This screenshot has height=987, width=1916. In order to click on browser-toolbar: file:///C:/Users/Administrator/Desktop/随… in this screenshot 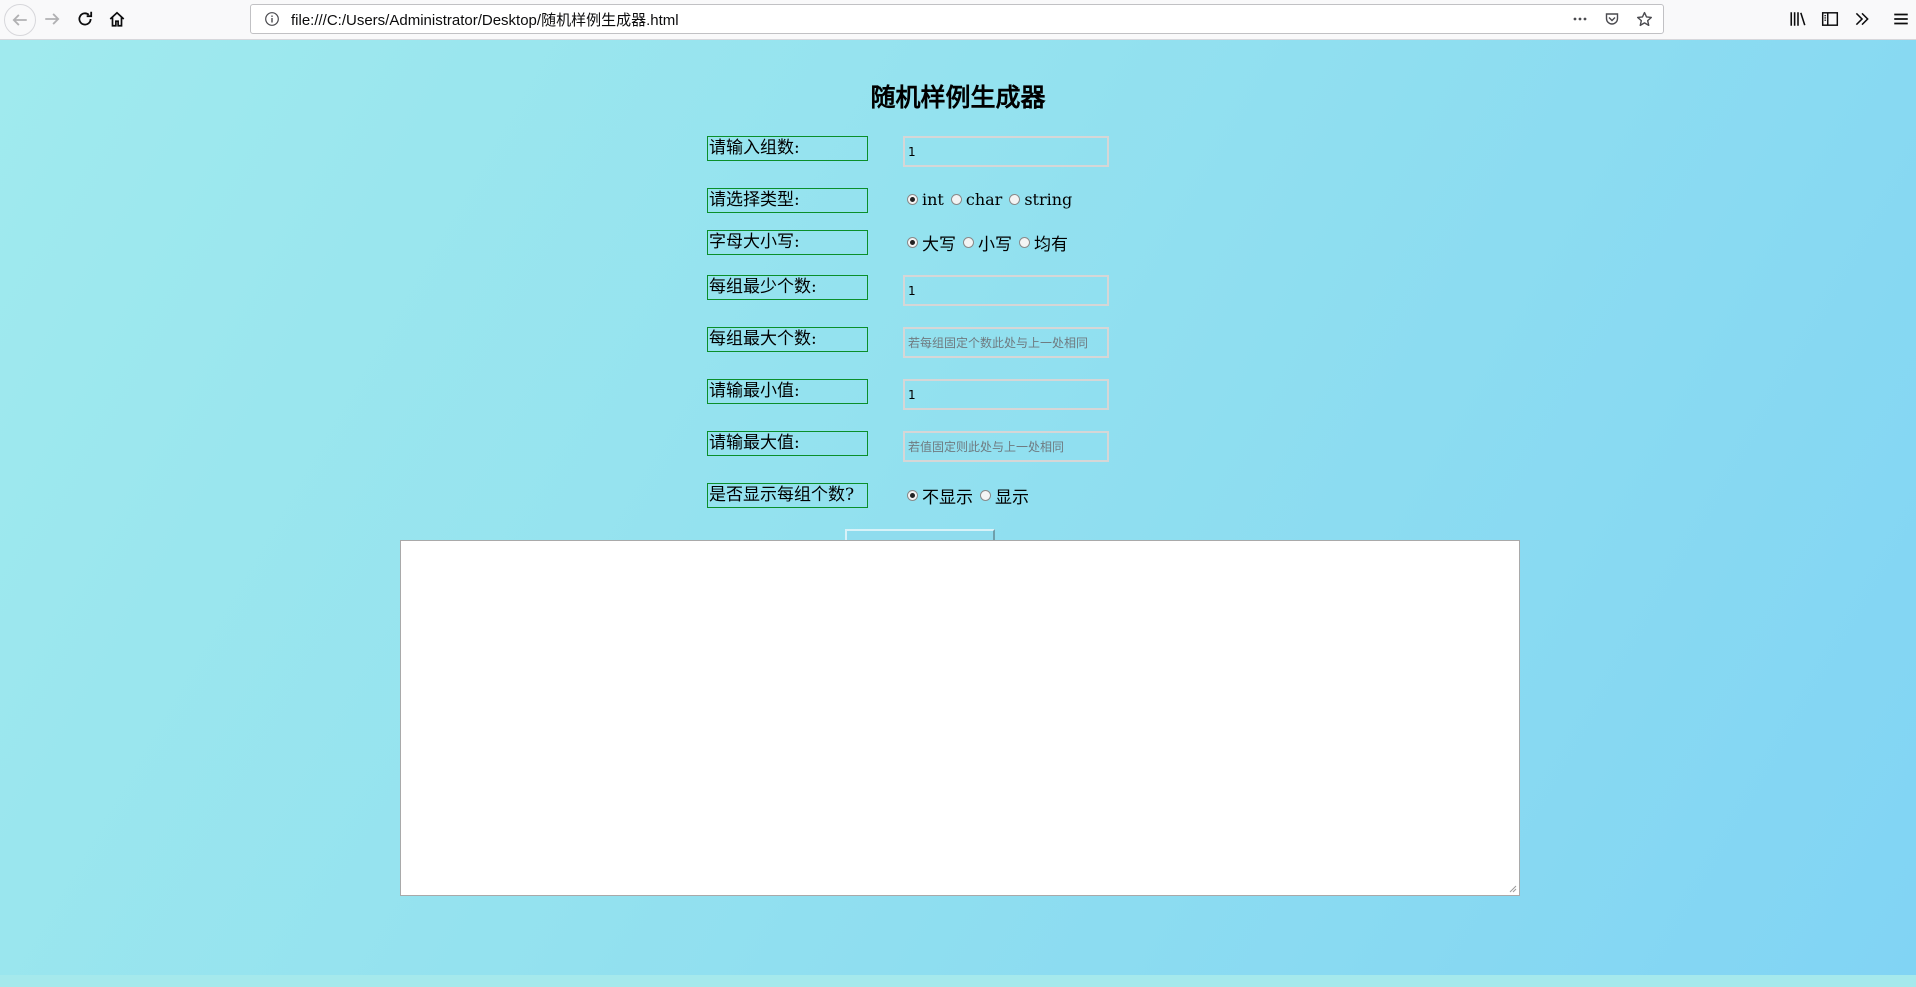, I will do `click(958, 20)`.